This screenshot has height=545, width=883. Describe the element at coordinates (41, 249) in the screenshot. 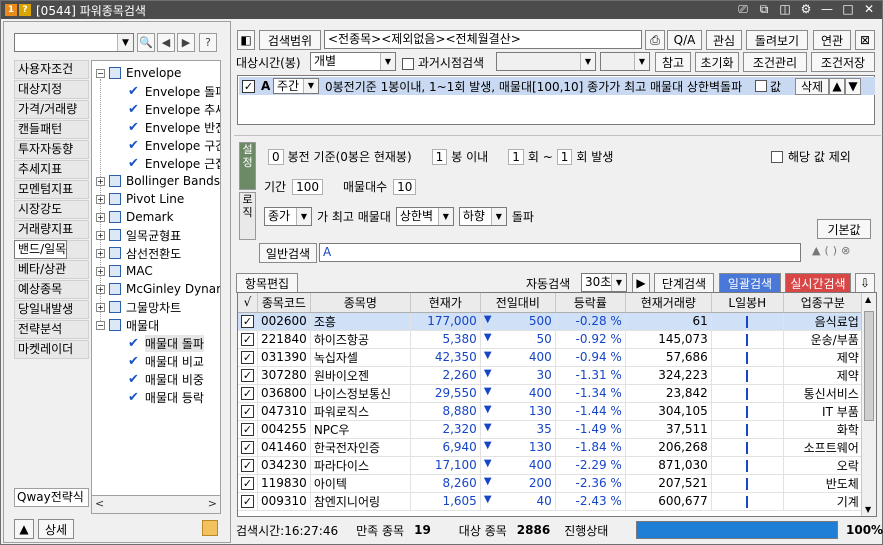

I see `category-item: 밴드/일목` at that location.